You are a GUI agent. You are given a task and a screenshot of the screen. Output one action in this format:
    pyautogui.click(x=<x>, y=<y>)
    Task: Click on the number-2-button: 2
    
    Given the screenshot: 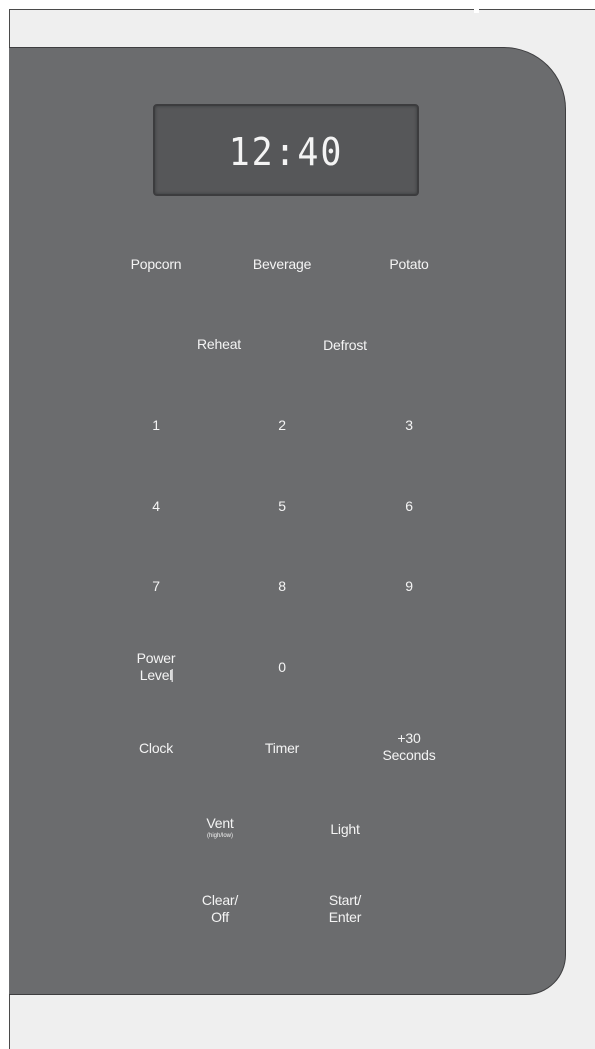 What is the action you would take?
    pyautogui.click(x=282, y=425)
    